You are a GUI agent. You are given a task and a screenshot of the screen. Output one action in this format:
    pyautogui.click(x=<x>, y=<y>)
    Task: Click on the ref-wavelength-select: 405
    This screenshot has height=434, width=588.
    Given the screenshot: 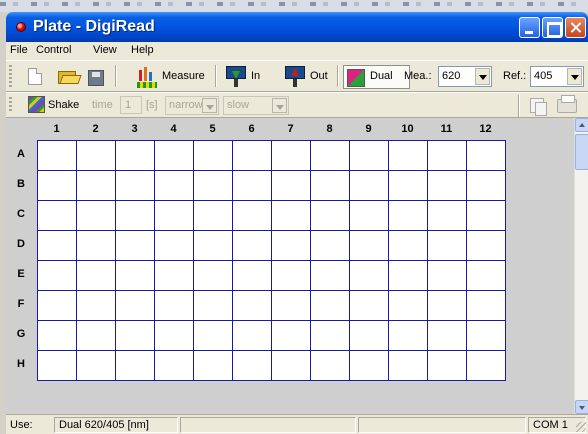 What is the action you would take?
    pyautogui.click(x=557, y=76)
    